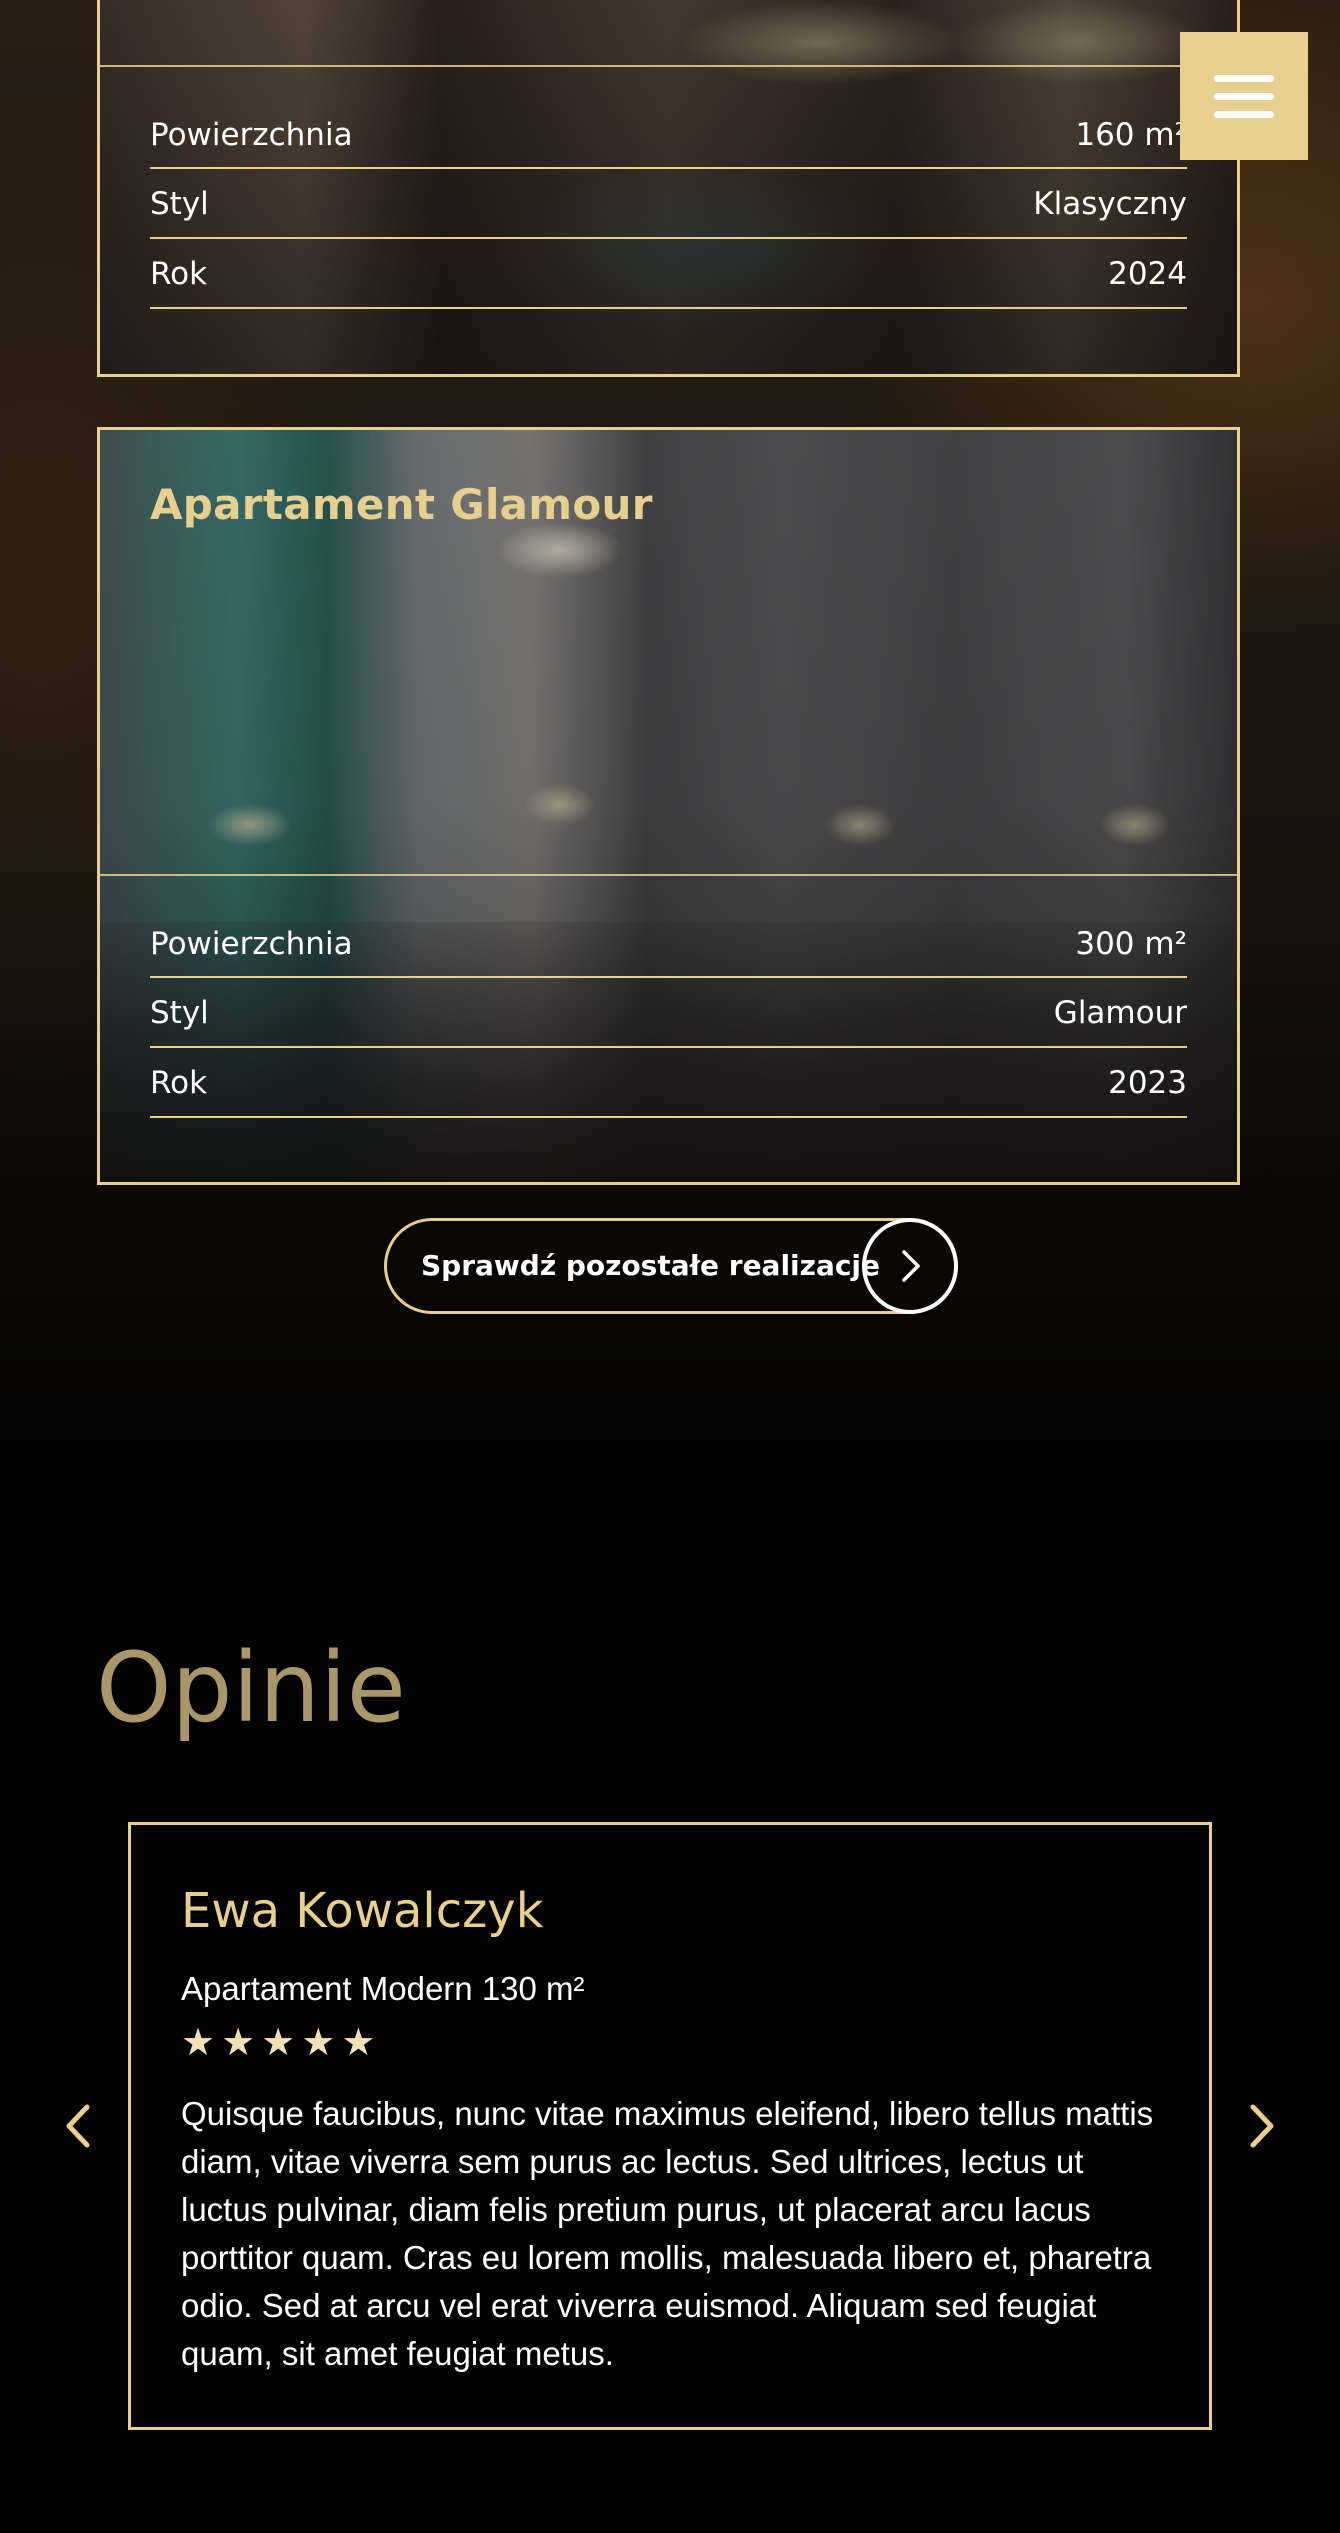 The height and width of the screenshot is (2533, 1340). Describe the element at coordinates (651, 1265) in the screenshot. I see `cta-label: Sprawdź pozostałe realizacje` at that location.